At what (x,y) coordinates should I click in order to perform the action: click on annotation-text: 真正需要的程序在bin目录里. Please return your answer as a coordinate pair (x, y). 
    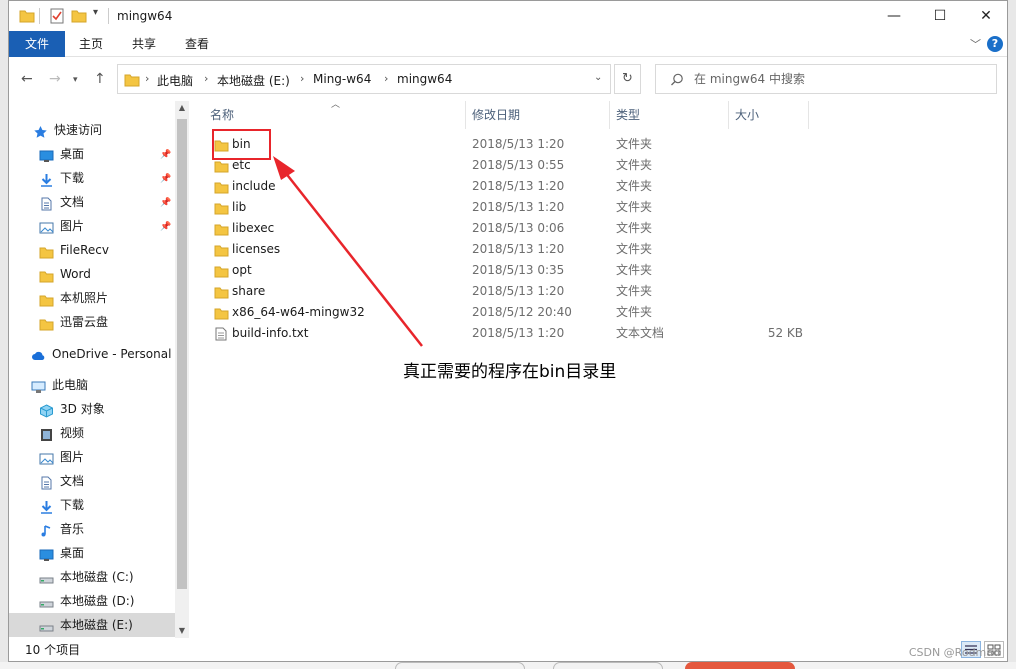
    Looking at the image, I should click on (510, 372).